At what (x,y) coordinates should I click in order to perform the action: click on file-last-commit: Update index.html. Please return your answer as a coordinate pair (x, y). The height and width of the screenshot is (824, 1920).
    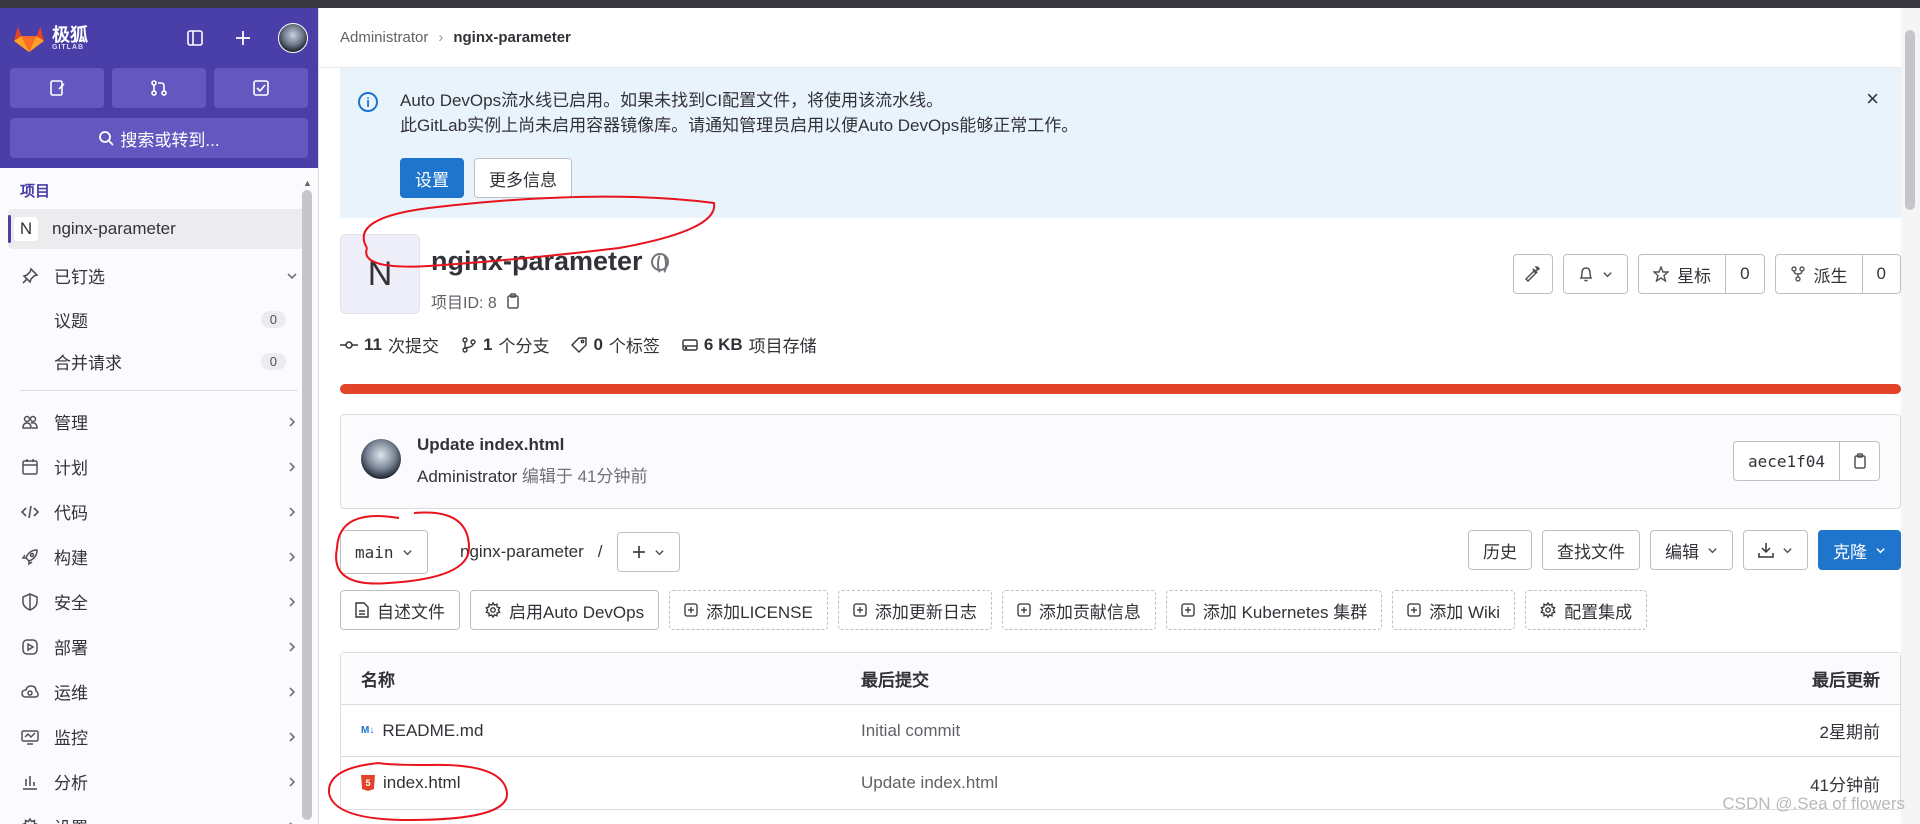
    Looking at the image, I should click on (1230, 783).